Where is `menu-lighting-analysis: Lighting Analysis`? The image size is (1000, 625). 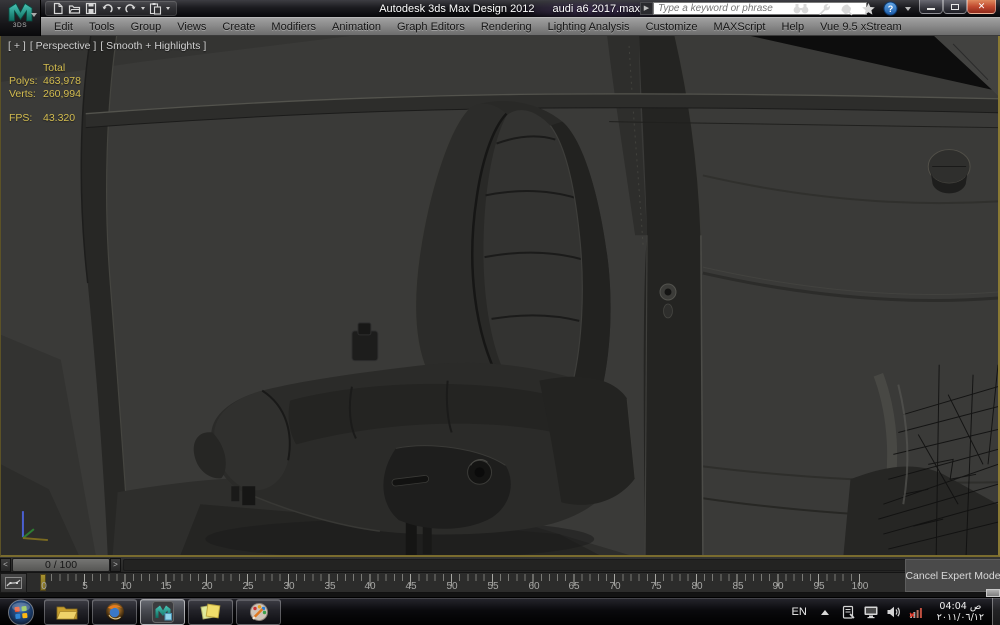 menu-lighting-analysis: Lighting Analysis is located at coordinates (589, 27).